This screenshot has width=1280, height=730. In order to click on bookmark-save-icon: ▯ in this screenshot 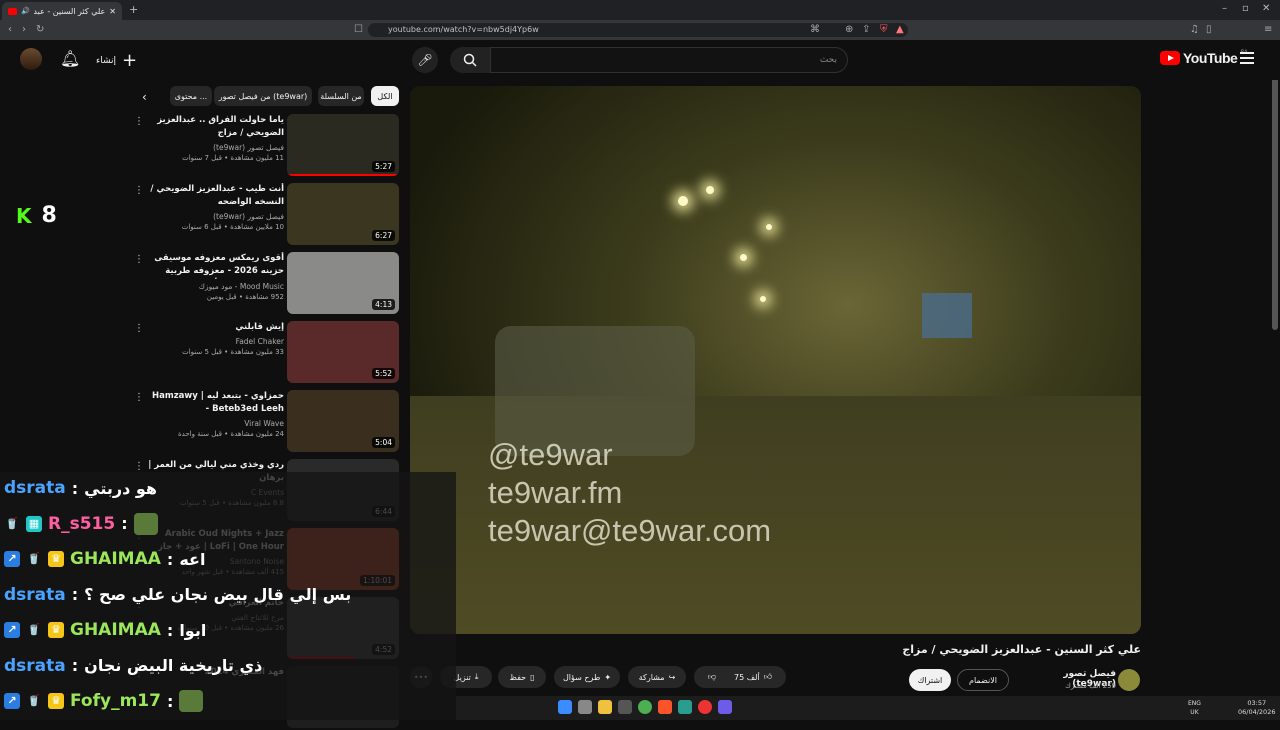, I will do `click(532, 677)`.